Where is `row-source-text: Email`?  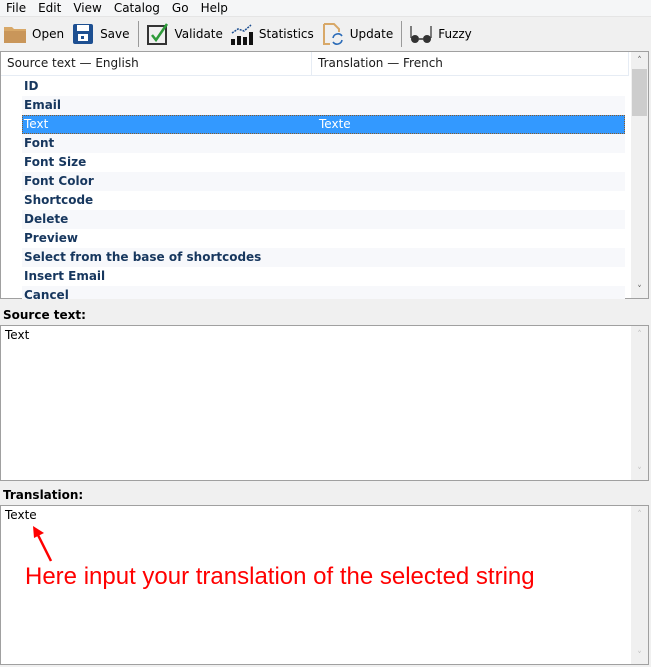 row-source-text: Email is located at coordinates (43, 105).